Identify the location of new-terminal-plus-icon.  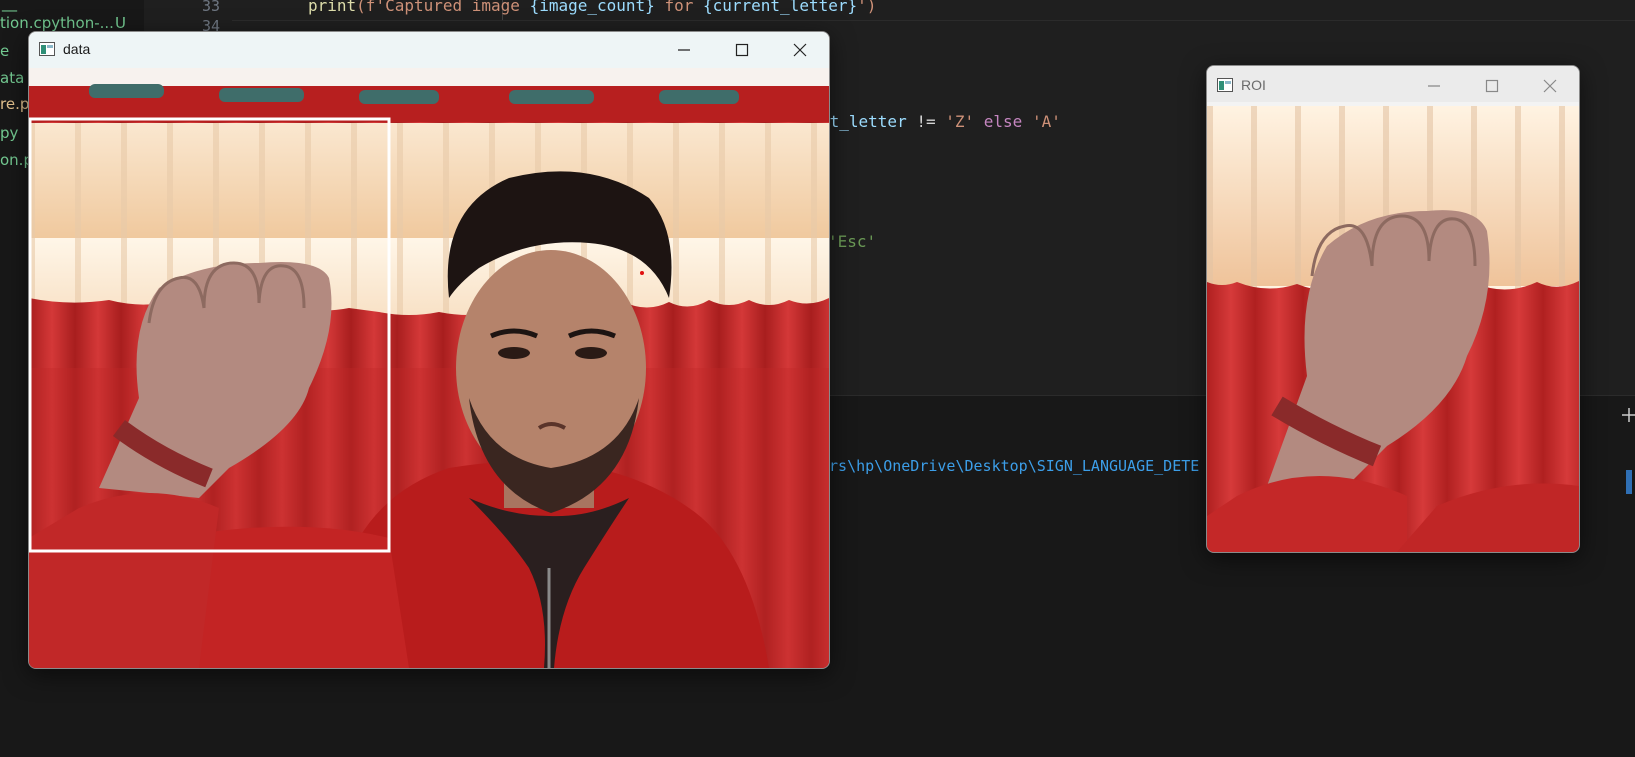
(1628, 415).